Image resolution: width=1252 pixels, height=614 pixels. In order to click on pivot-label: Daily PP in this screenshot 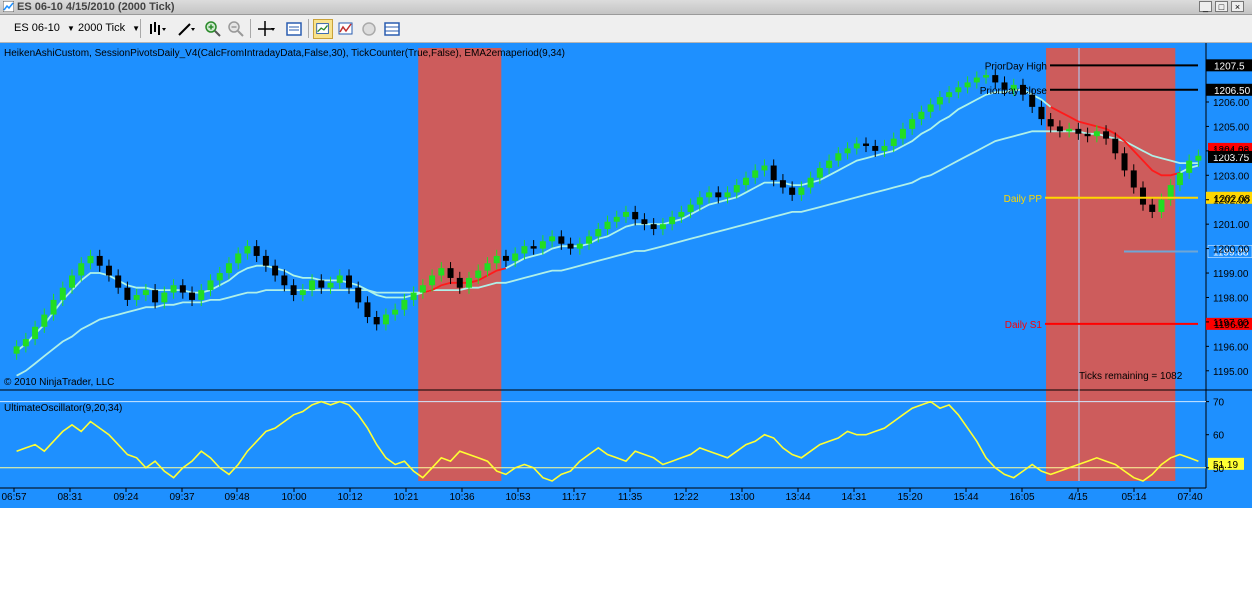, I will do `click(1023, 199)`.